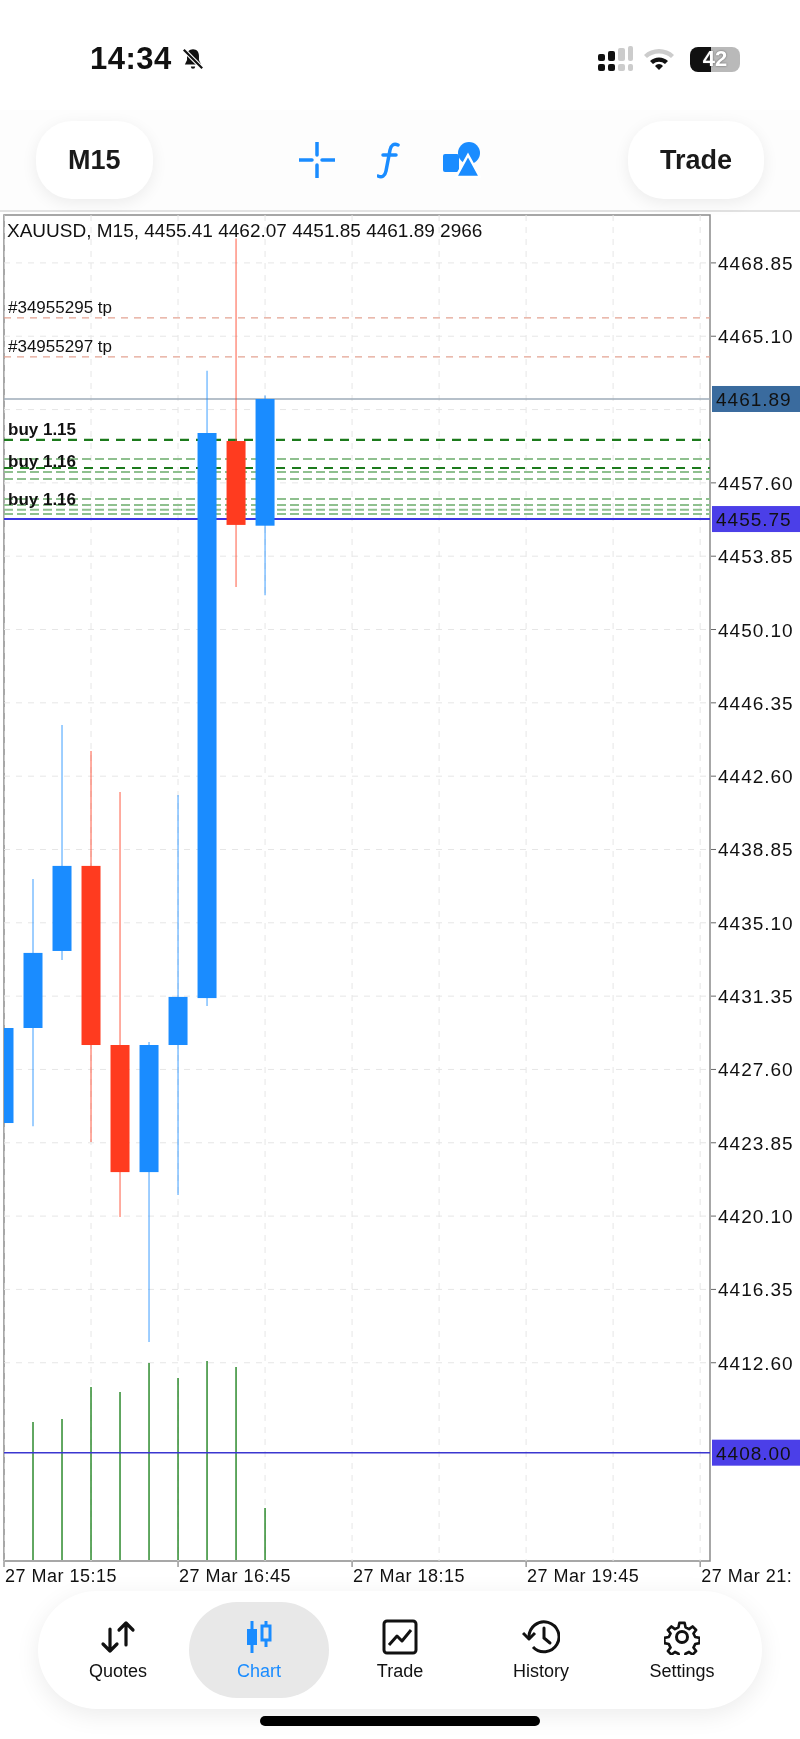 This screenshot has height=1739, width=800. Describe the element at coordinates (756, 483) in the screenshot. I see `price-axis-label: 4457.60` at that location.